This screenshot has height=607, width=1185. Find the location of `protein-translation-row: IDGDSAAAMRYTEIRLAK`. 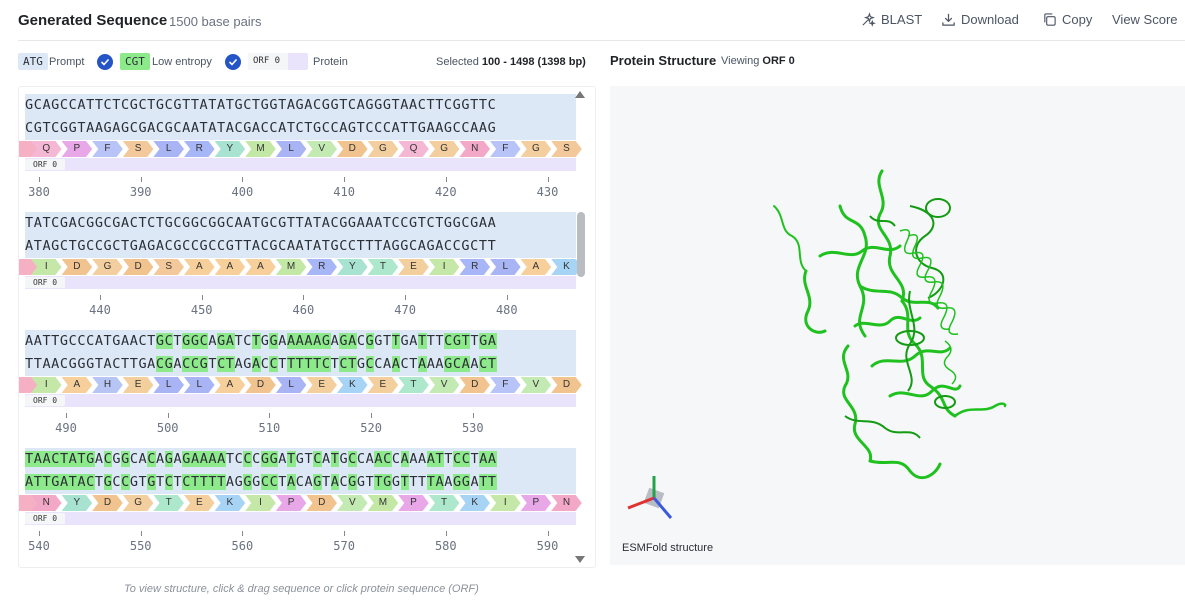

protein-translation-row: IDGDSAAAMRYTEIRLAK is located at coordinates (300, 267).